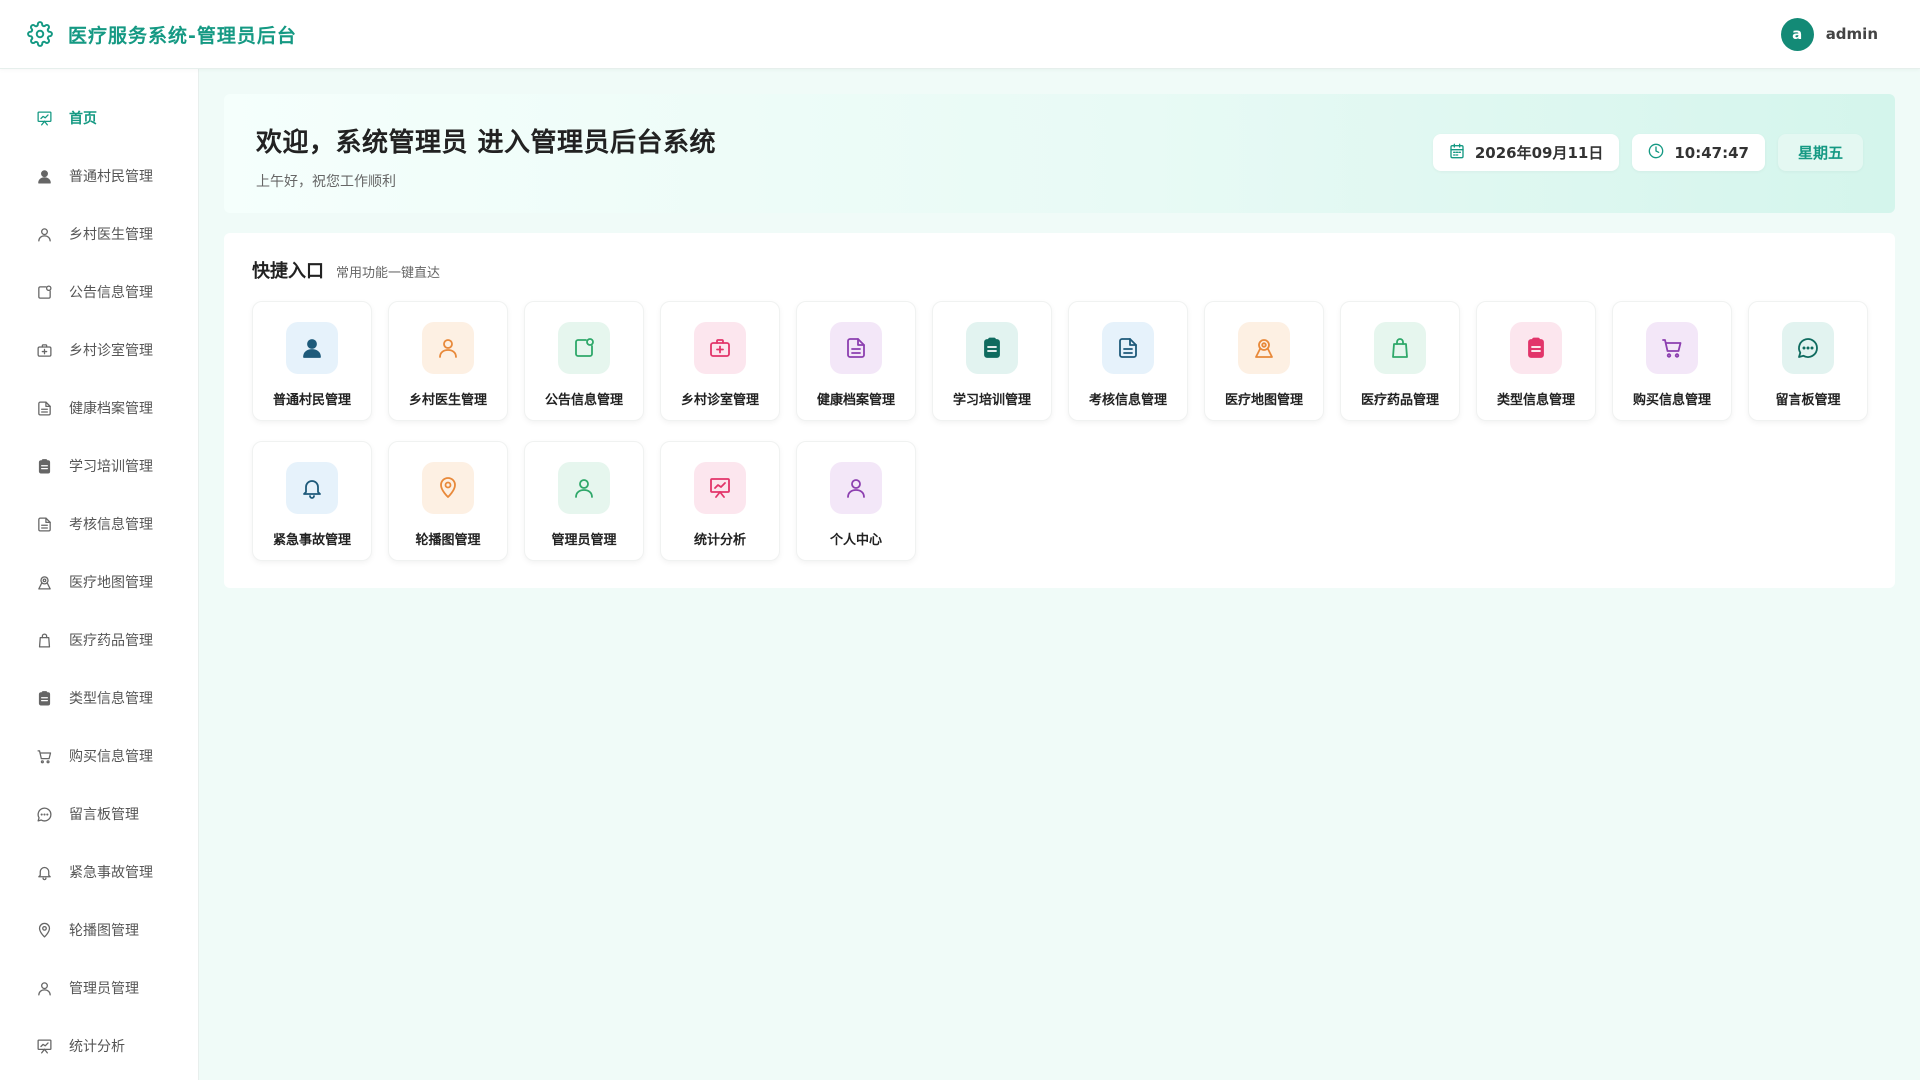  What do you see at coordinates (99, 698) in the screenshot?
I see `sidebar-item: 类型信息管理` at bounding box center [99, 698].